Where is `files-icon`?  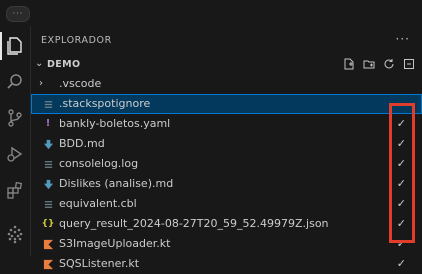
files-icon is located at coordinates (15, 46).